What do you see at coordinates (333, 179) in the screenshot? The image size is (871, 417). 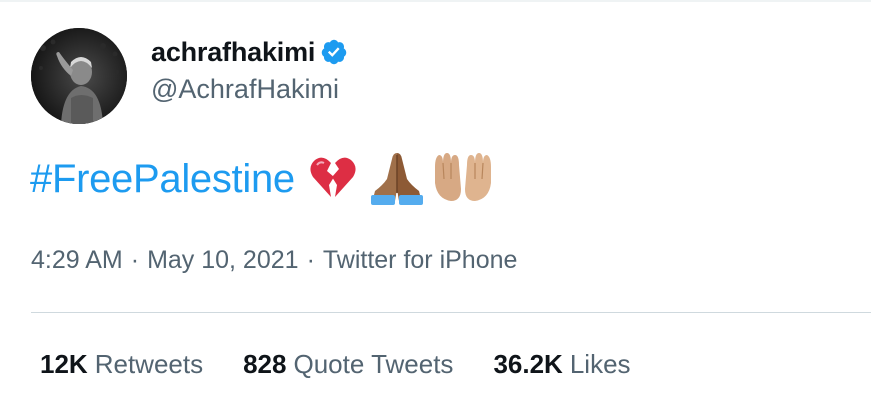 I see `broken-heart-icon` at bounding box center [333, 179].